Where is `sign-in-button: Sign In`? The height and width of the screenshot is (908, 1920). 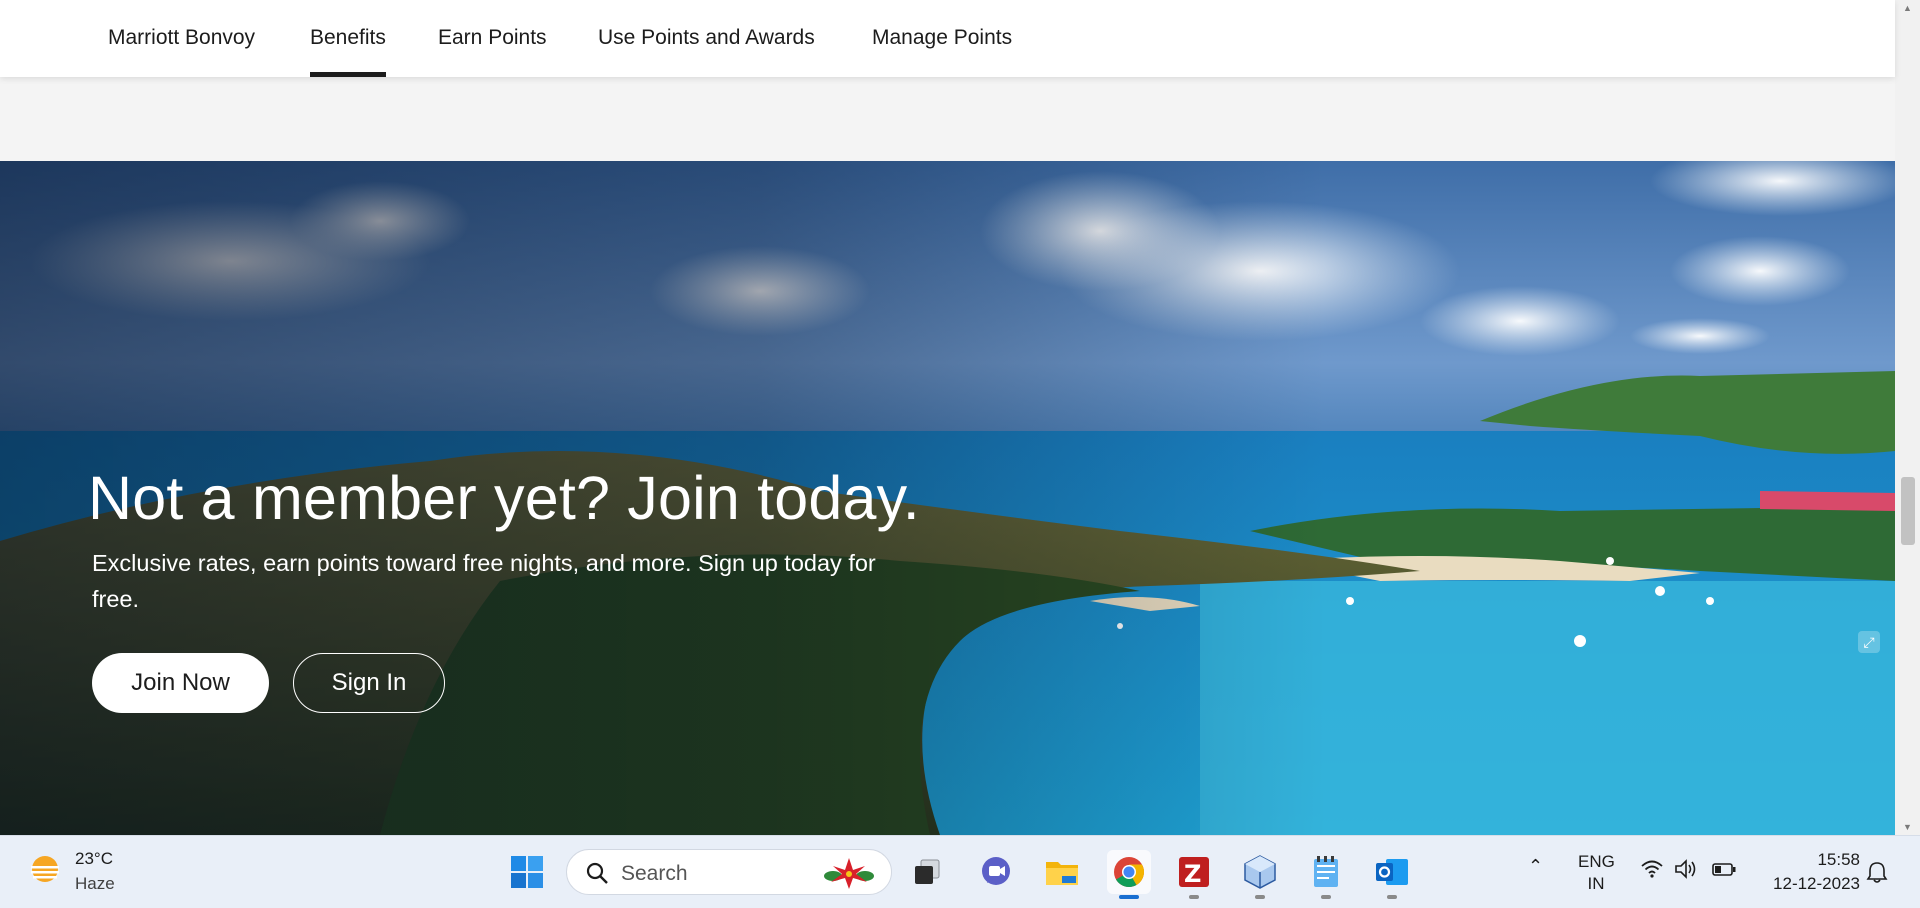 sign-in-button: Sign In is located at coordinates (369, 683).